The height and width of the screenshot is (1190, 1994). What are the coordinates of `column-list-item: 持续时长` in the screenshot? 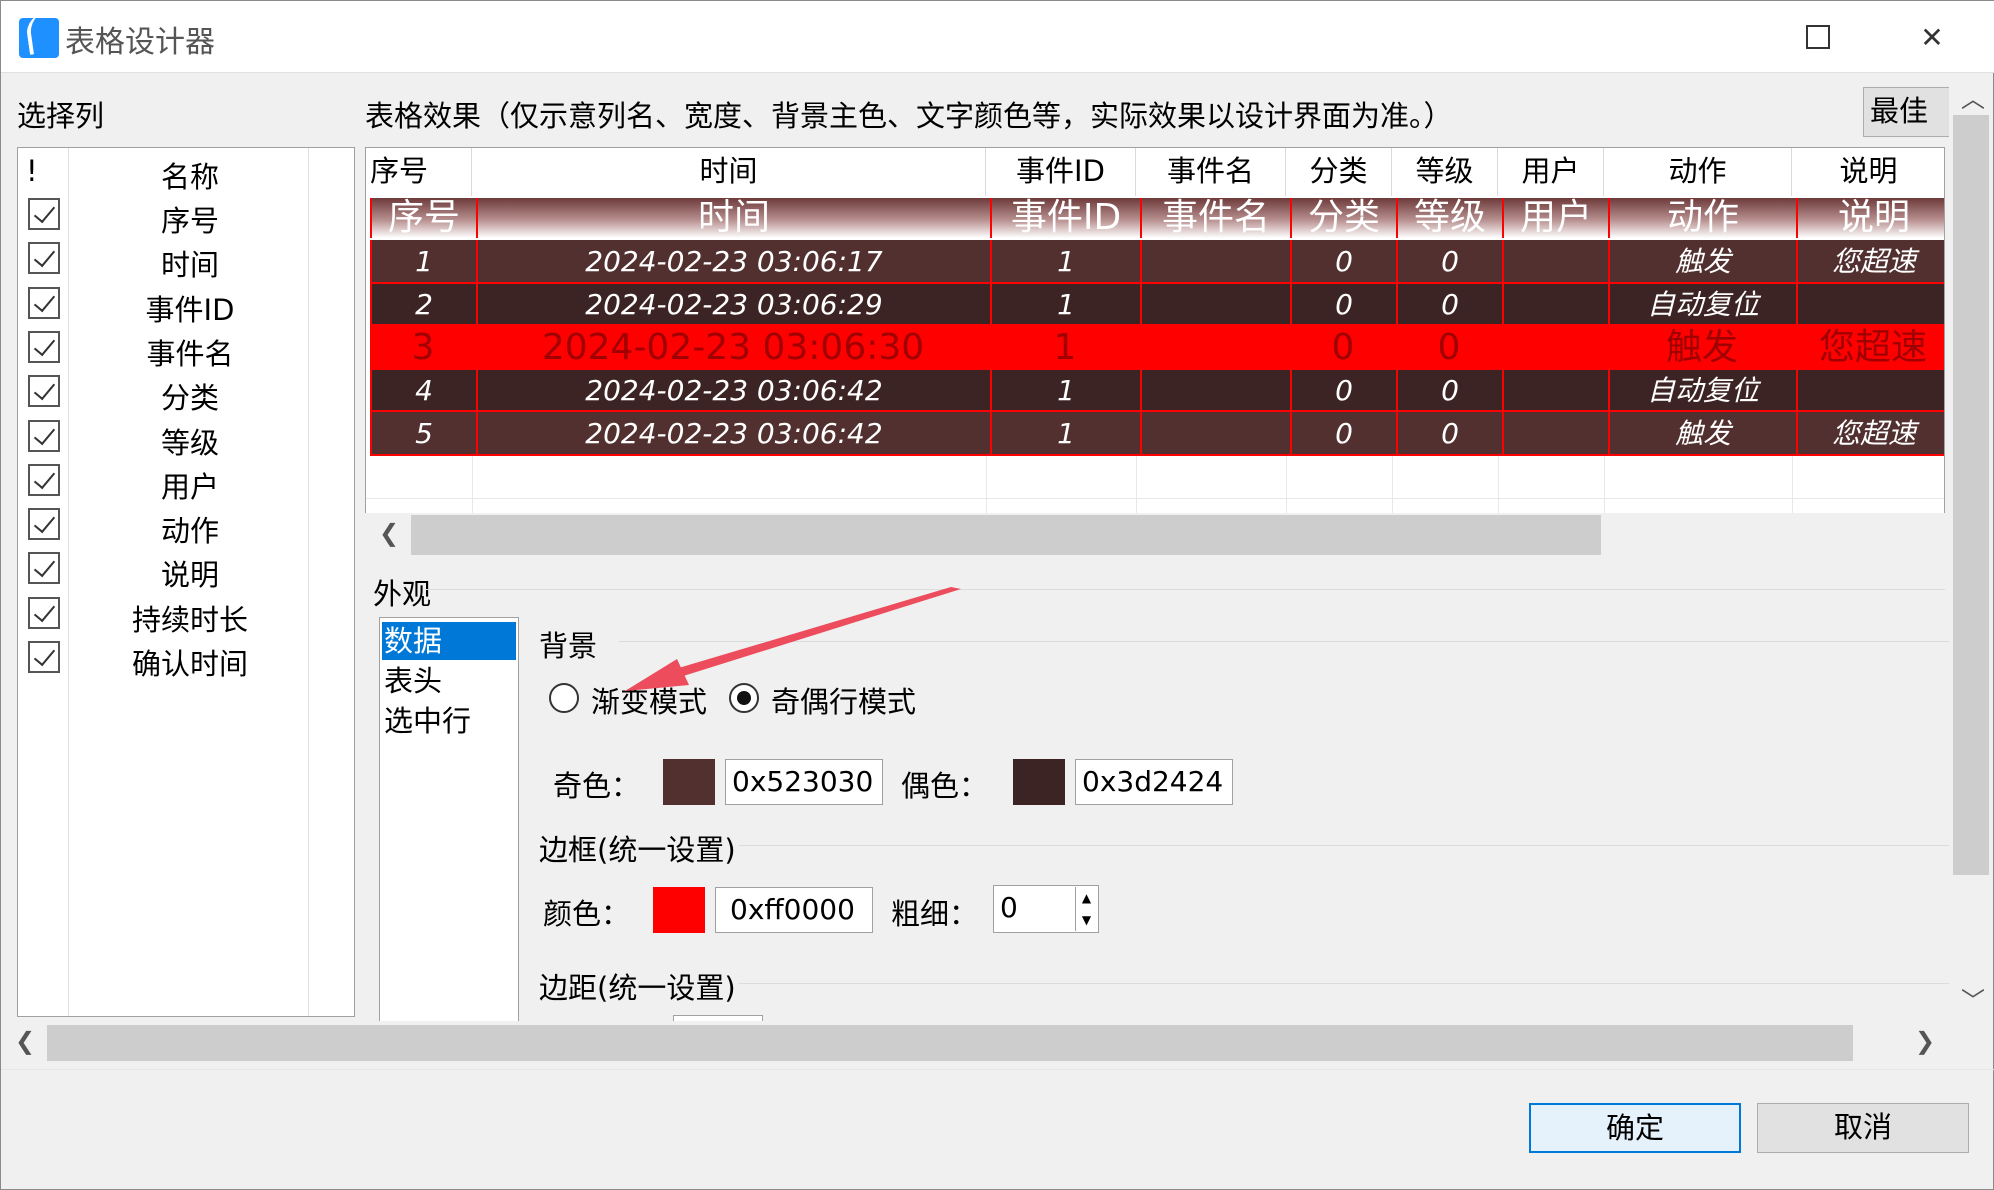 It's located at (187, 614).